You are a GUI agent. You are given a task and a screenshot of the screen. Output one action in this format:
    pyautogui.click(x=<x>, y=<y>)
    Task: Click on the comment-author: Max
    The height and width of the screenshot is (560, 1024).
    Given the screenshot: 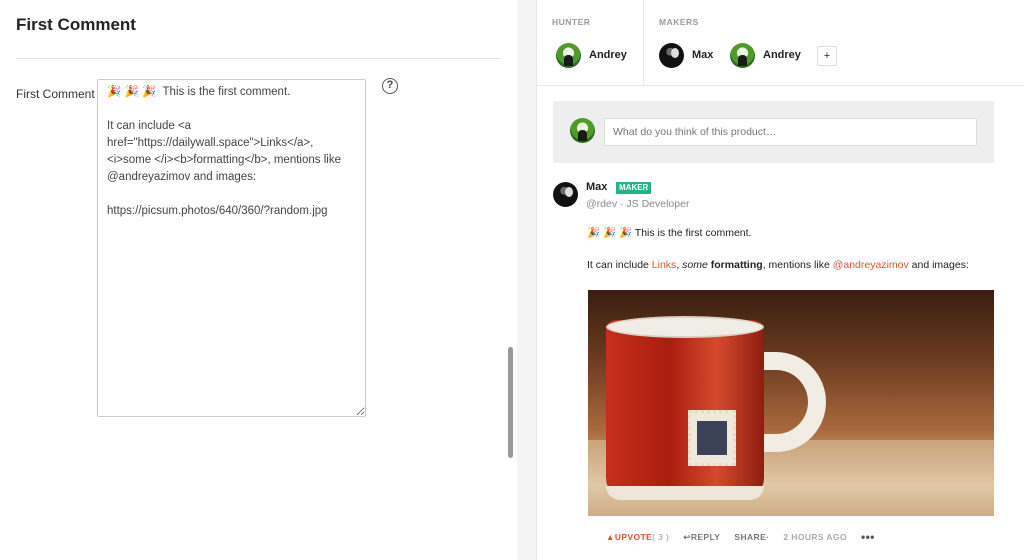 What is the action you would take?
    pyautogui.click(x=596, y=187)
    